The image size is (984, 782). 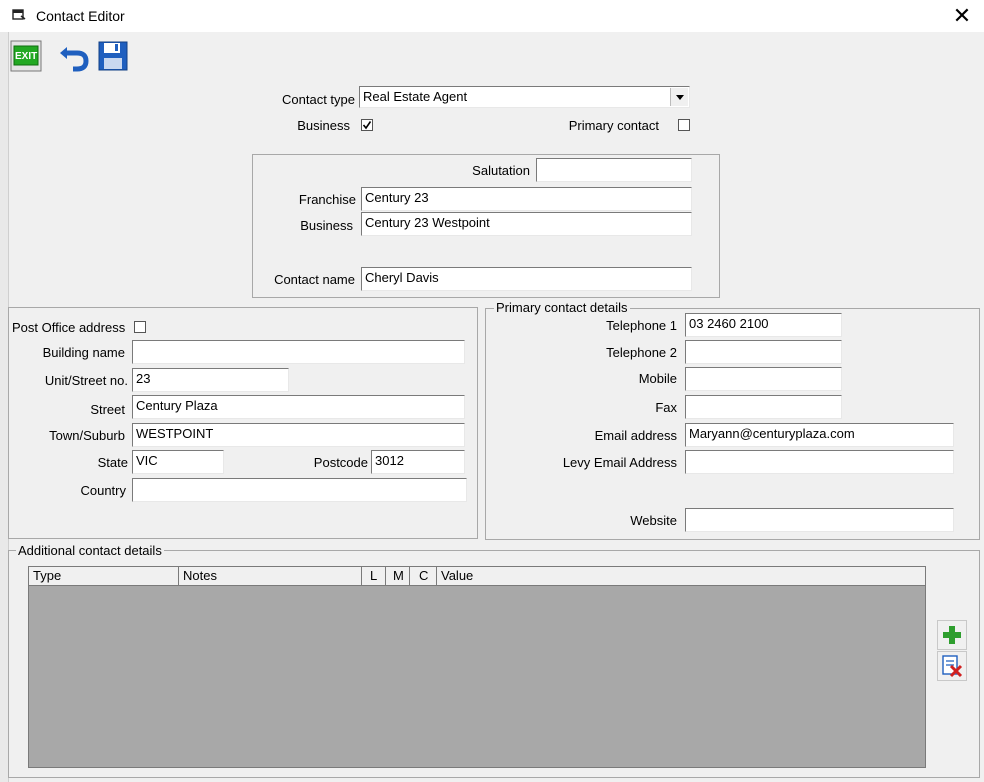 What do you see at coordinates (819, 520) in the screenshot?
I see `website-input` at bounding box center [819, 520].